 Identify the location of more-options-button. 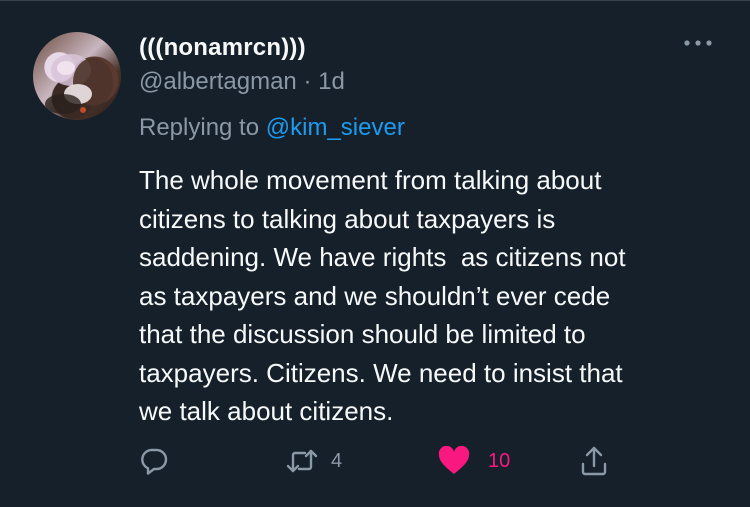
(698, 43).